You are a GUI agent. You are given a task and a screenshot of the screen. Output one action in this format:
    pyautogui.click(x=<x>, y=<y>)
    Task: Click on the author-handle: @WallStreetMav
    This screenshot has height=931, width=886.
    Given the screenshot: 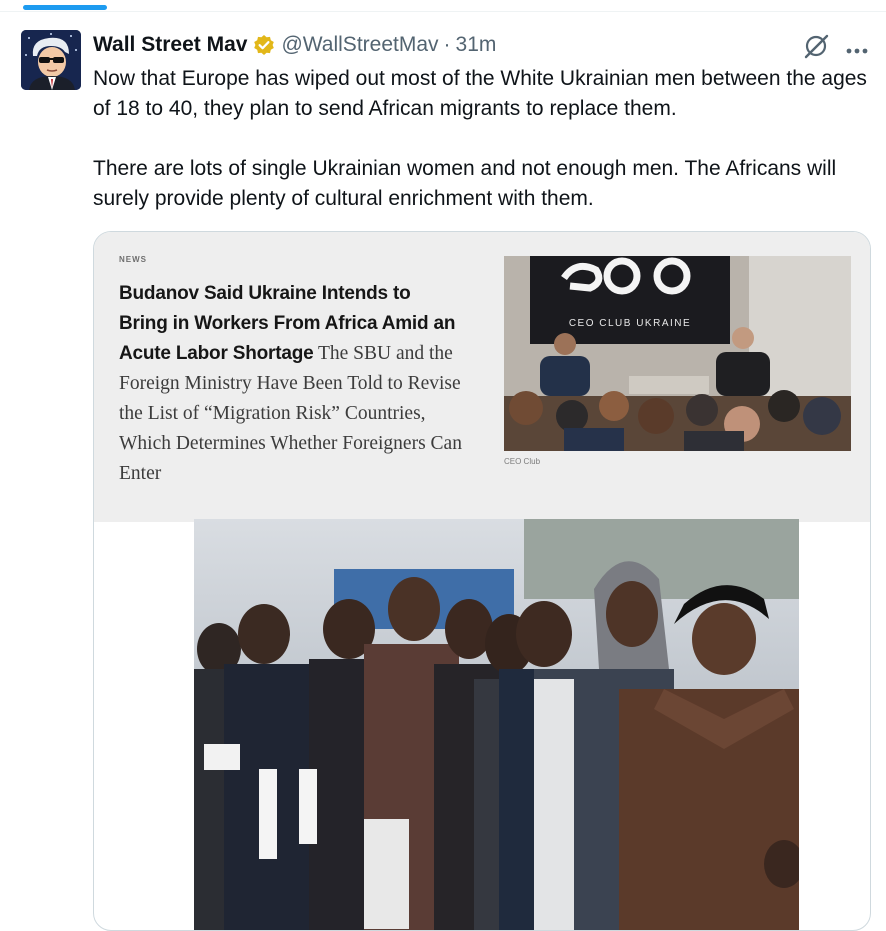 What is the action you would take?
    pyautogui.click(x=359, y=45)
    